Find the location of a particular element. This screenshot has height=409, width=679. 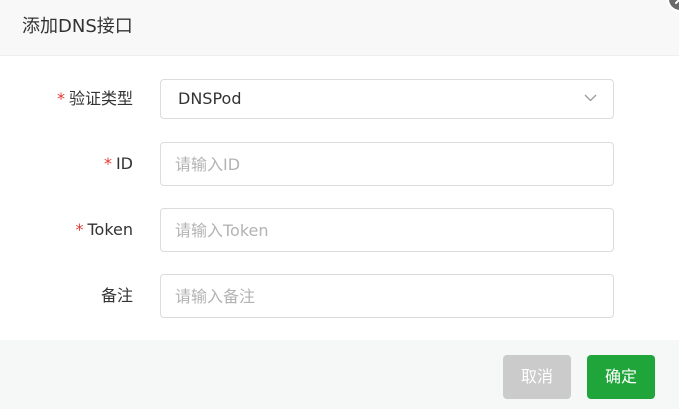

form-row-remark: 备注 is located at coordinates (339, 296).